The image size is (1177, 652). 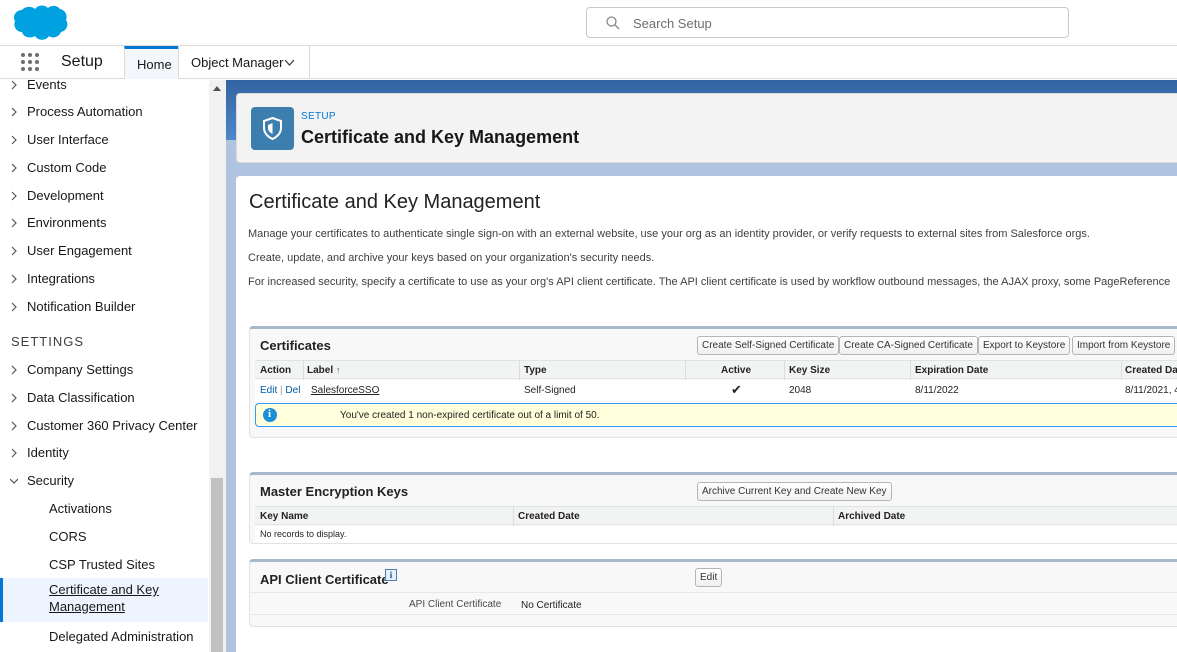 I want to click on sidebar-item-label: Company Settings, so click(x=80, y=369).